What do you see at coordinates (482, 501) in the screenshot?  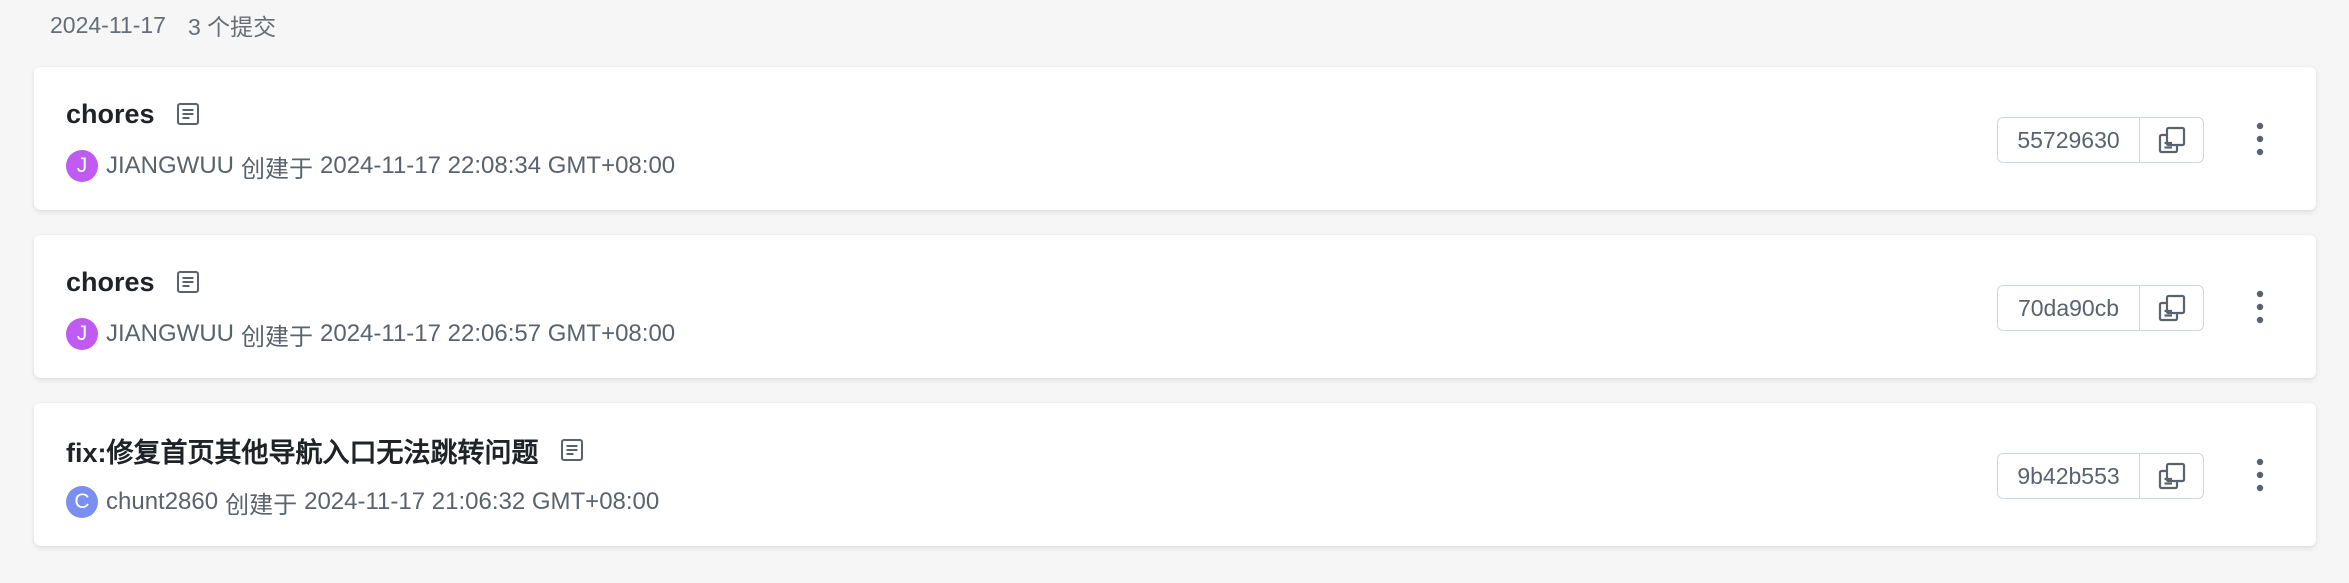 I see `commit-timestamp: 2024-11-17 21:06:32 GMT+08:00` at bounding box center [482, 501].